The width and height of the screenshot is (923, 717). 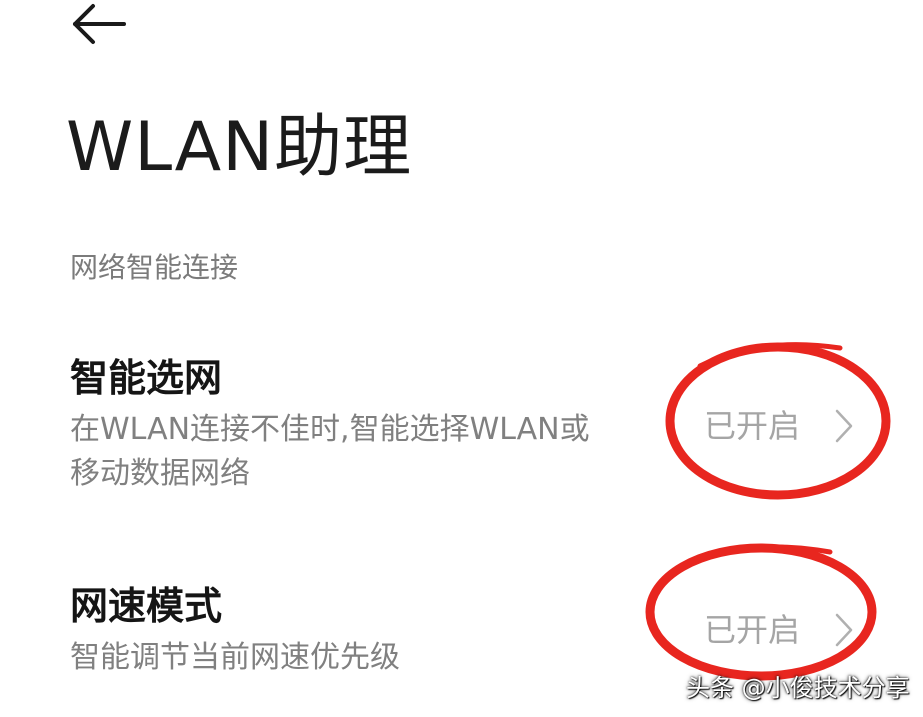 What do you see at coordinates (146, 378) in the screenshot?
I see `setting-title: 智能选网` at bounding box center [146, 378].